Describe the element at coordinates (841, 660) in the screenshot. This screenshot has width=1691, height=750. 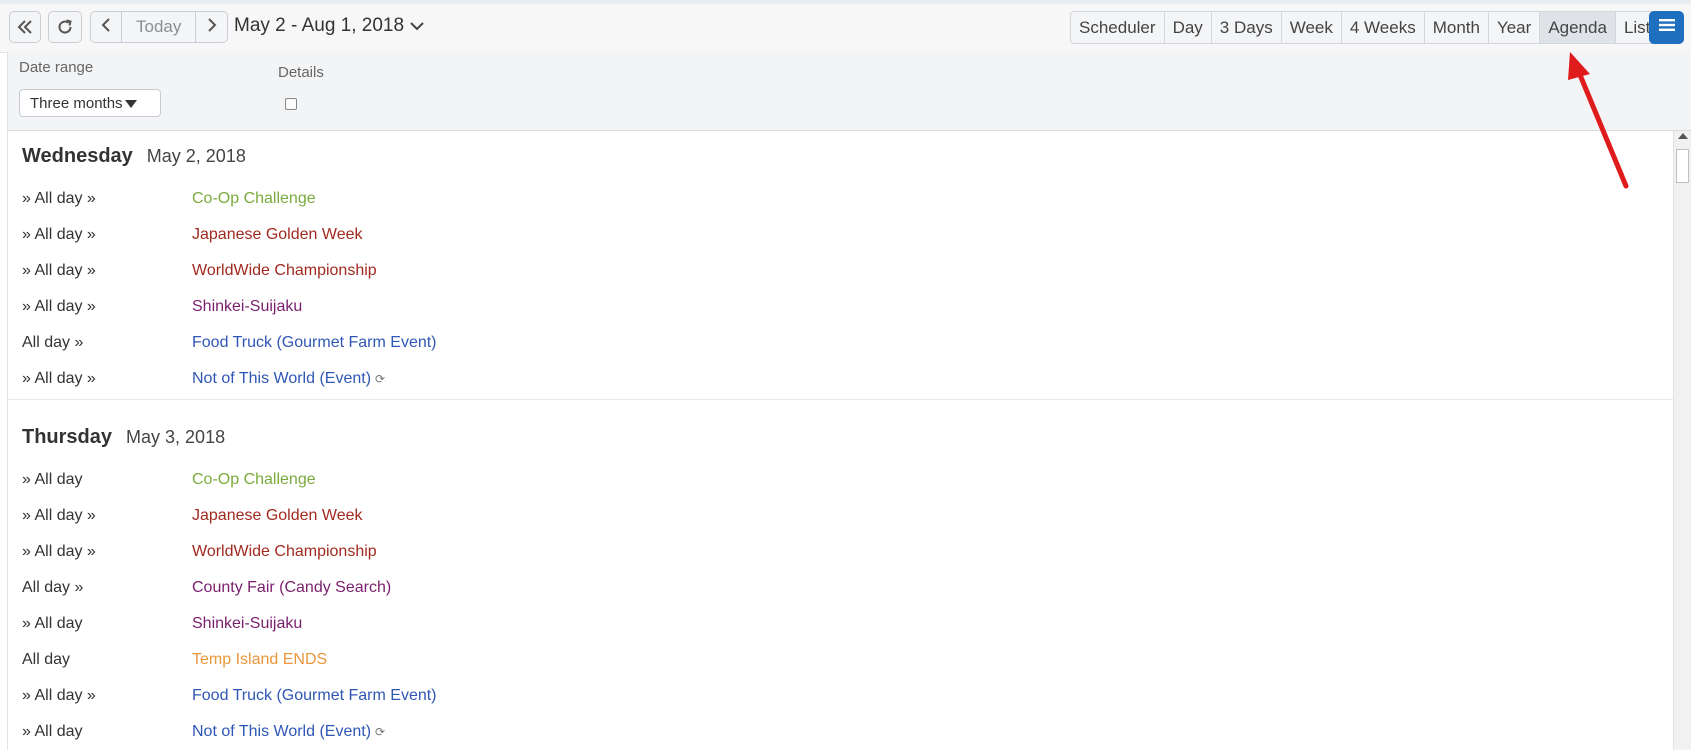
I see `event-row: All day Temp Island ENDS` at that location.